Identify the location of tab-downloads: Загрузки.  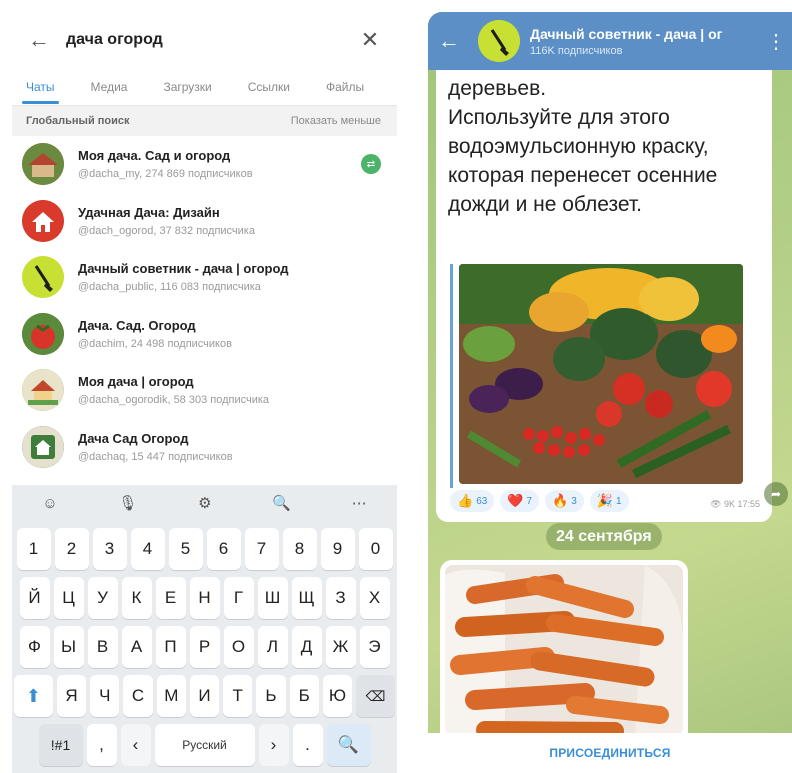
(187, 87).